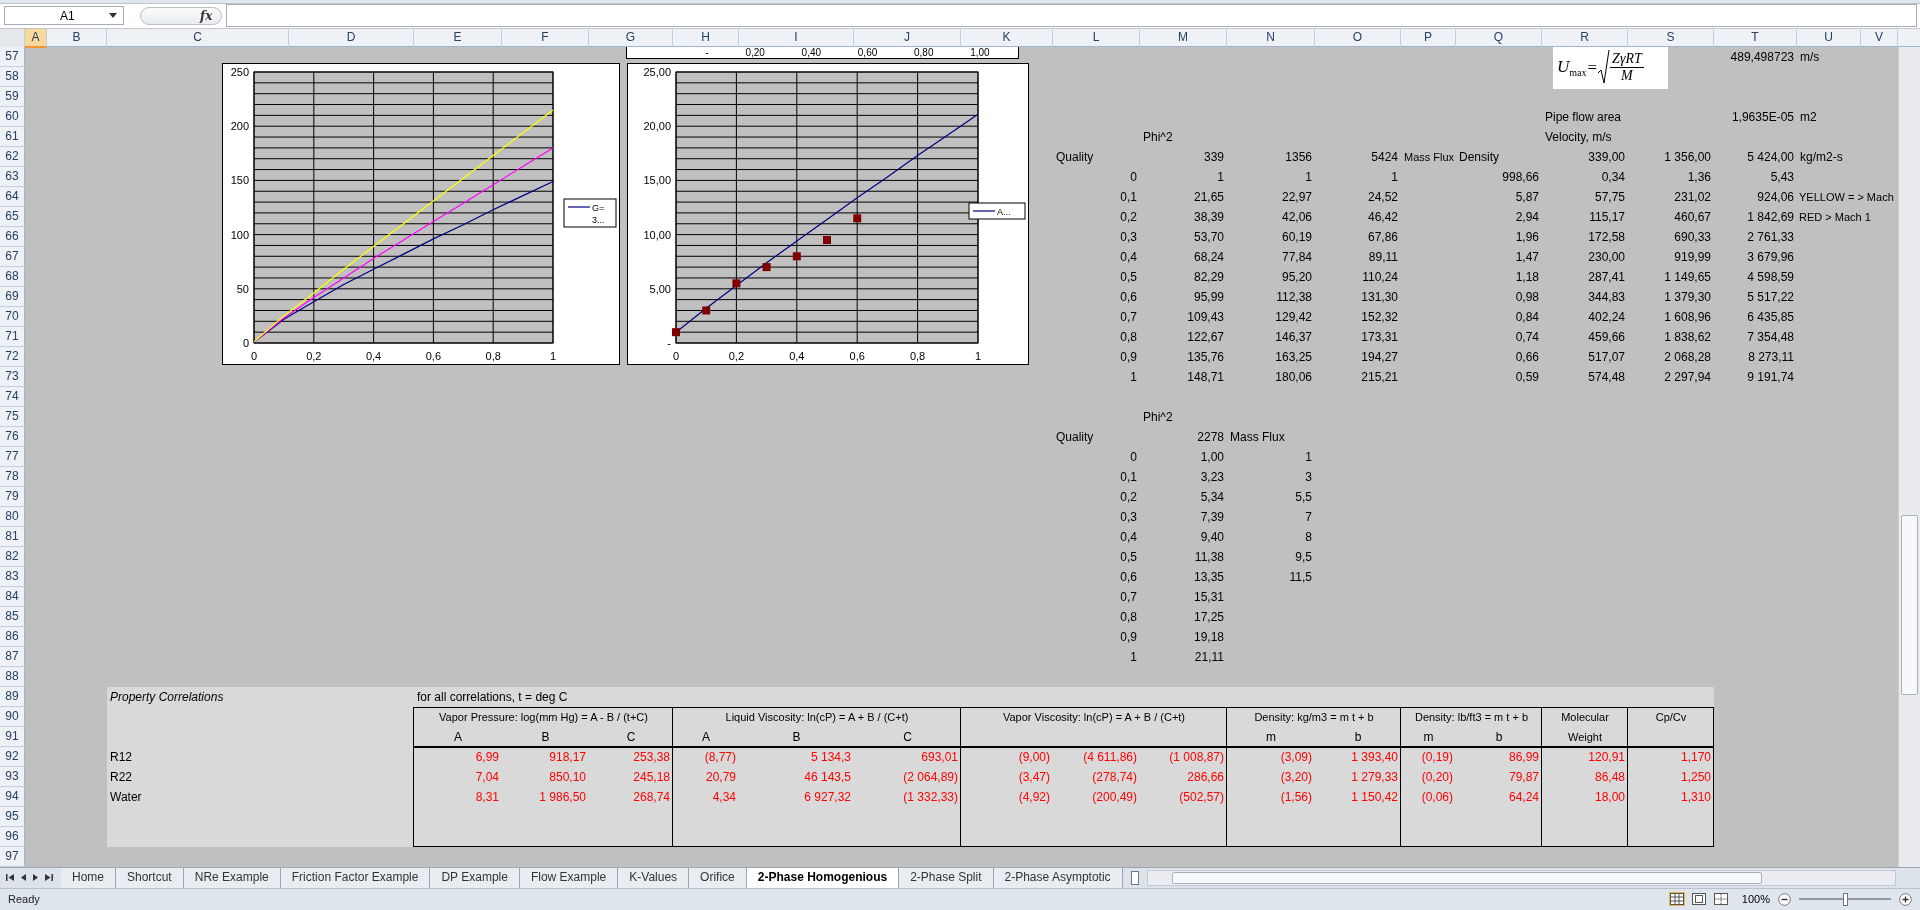  What do you see at coordinates (1358, 38) in the screenshot?
I see `column-header: O` at bounding box center [1358, 38].